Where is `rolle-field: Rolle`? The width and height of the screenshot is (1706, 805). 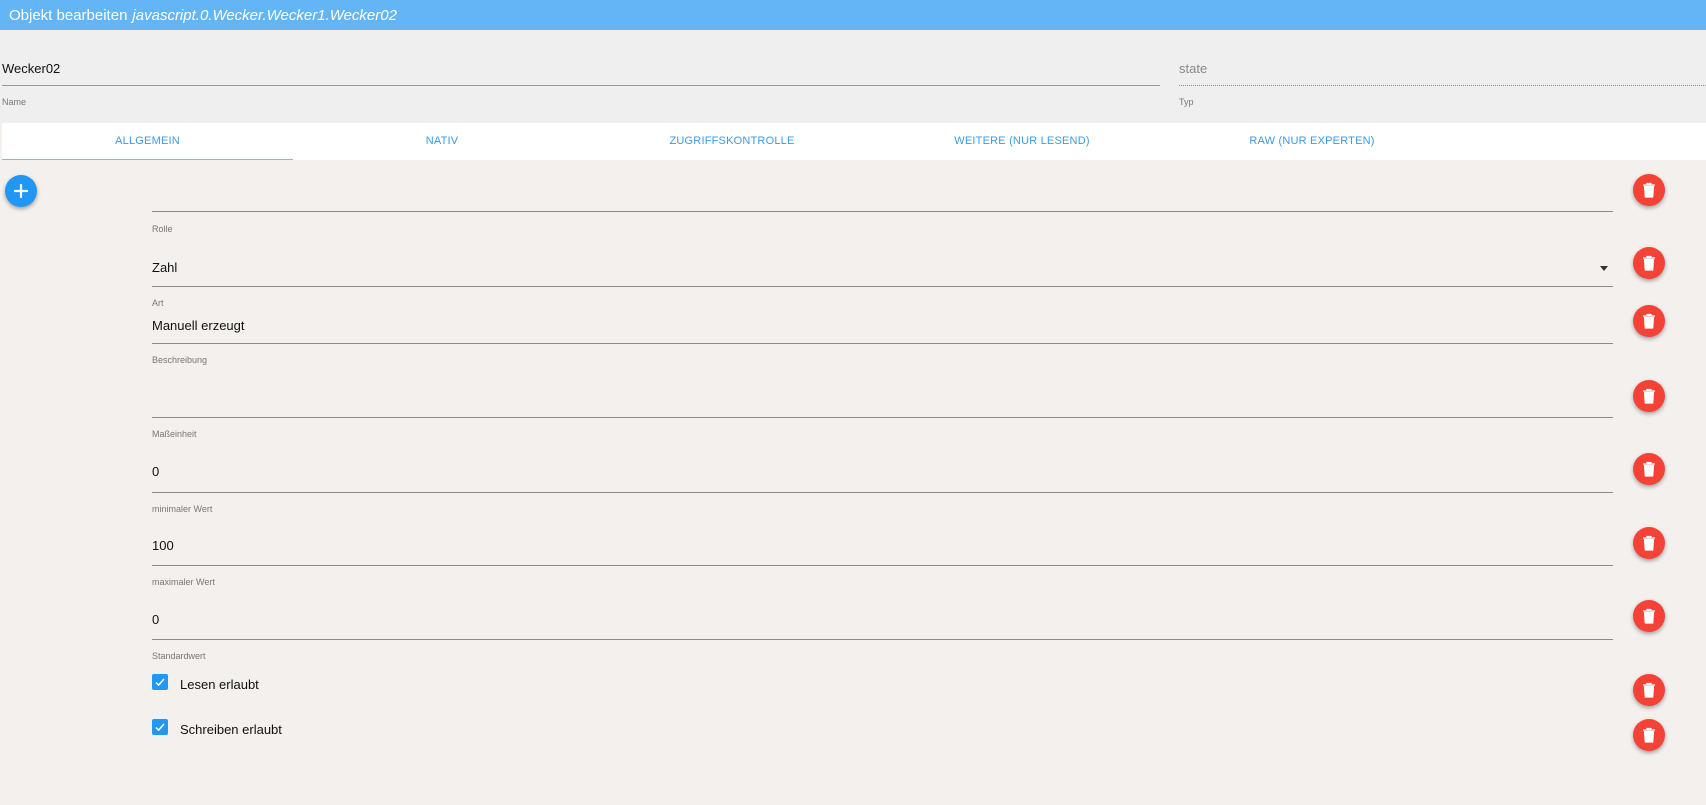
rolle-field: Rolle is located at coordinates (882, 210).